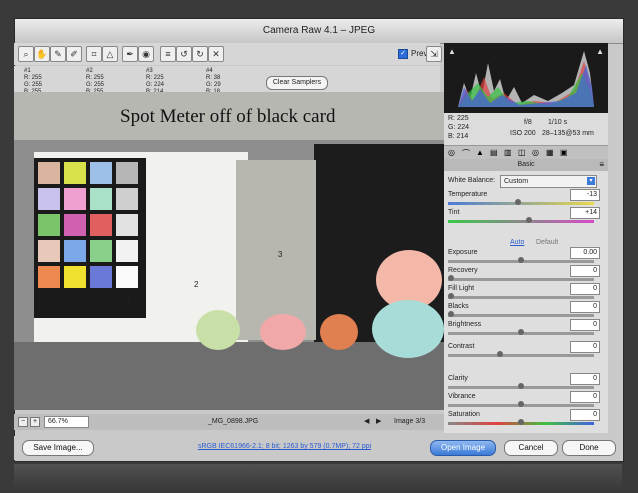  I want to click on next-image-icon: ▶, so click(378, 421).